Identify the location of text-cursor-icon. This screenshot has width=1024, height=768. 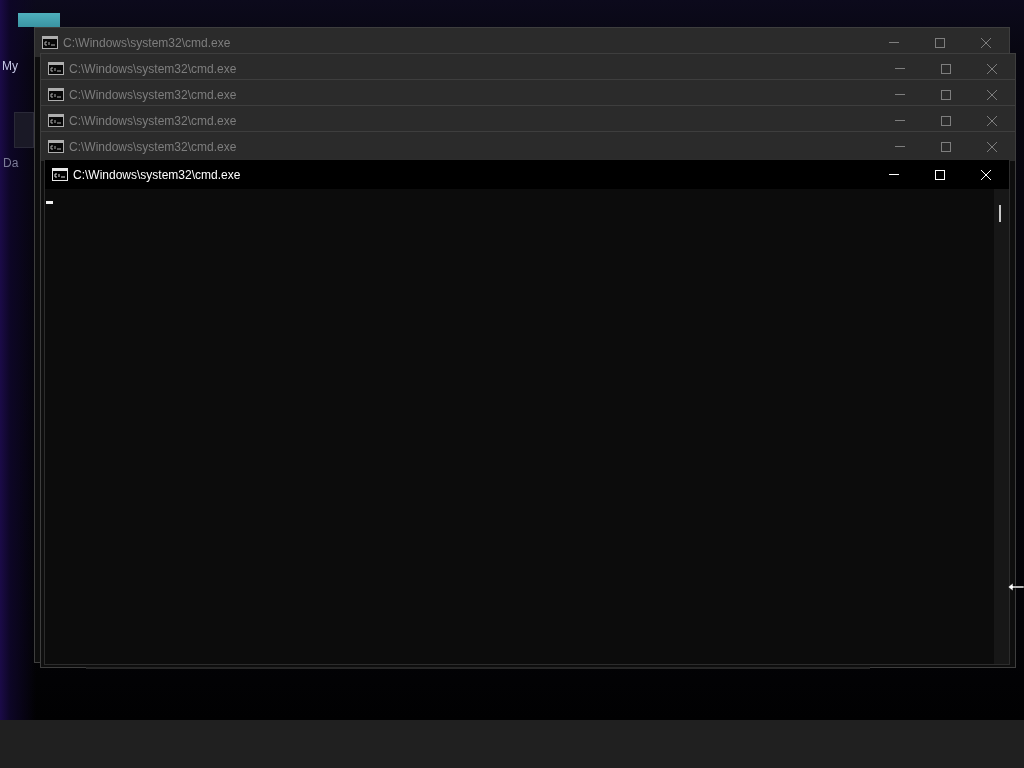
(49, 202).